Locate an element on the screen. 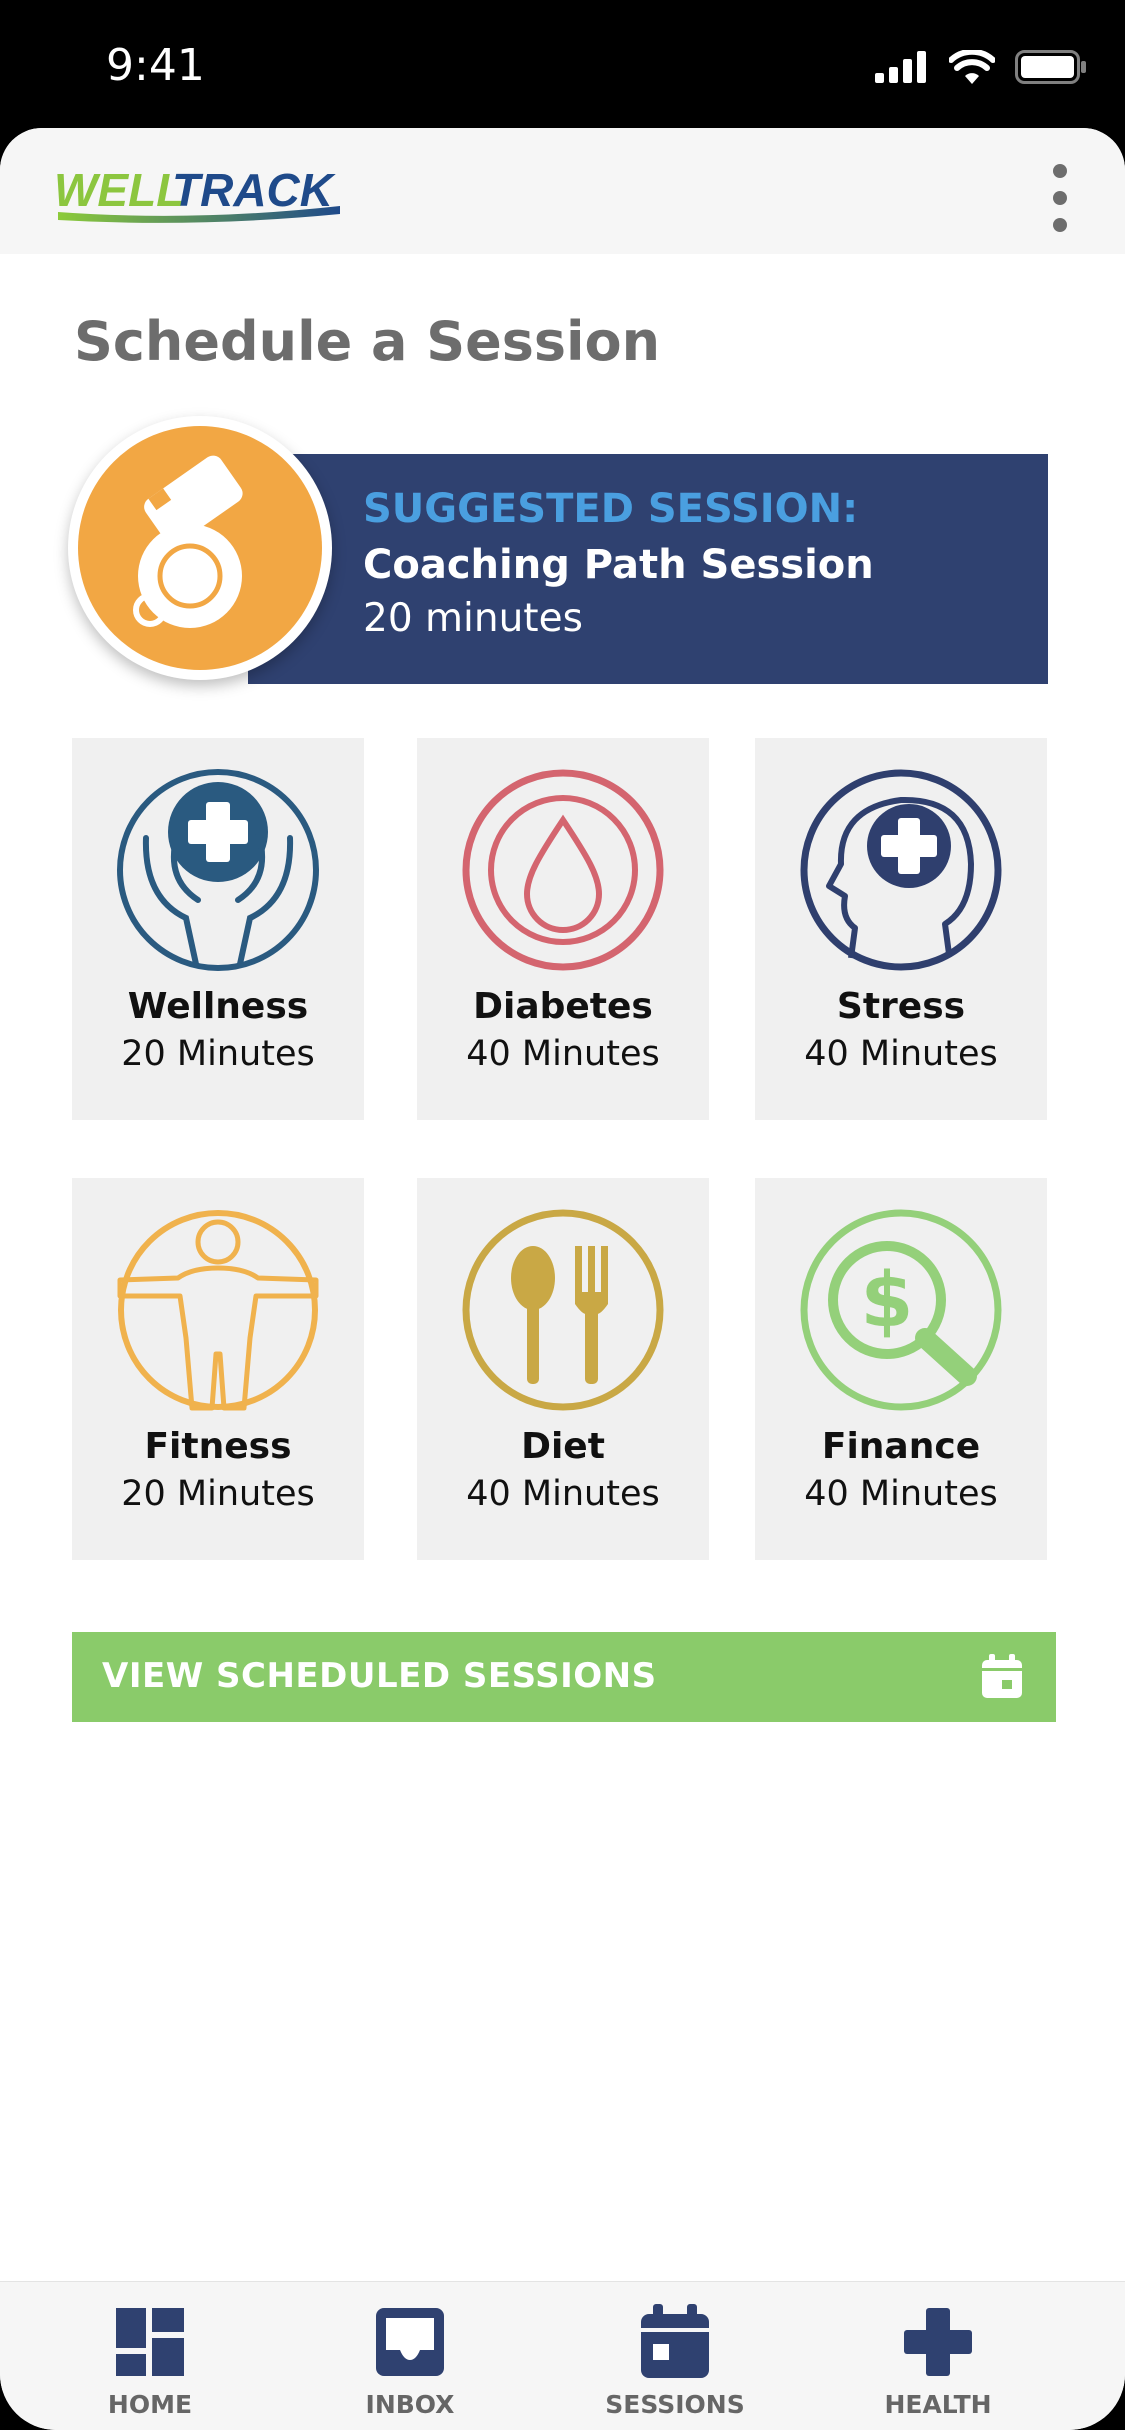  more-vertical-icon is located at coordinates (1060, 198).